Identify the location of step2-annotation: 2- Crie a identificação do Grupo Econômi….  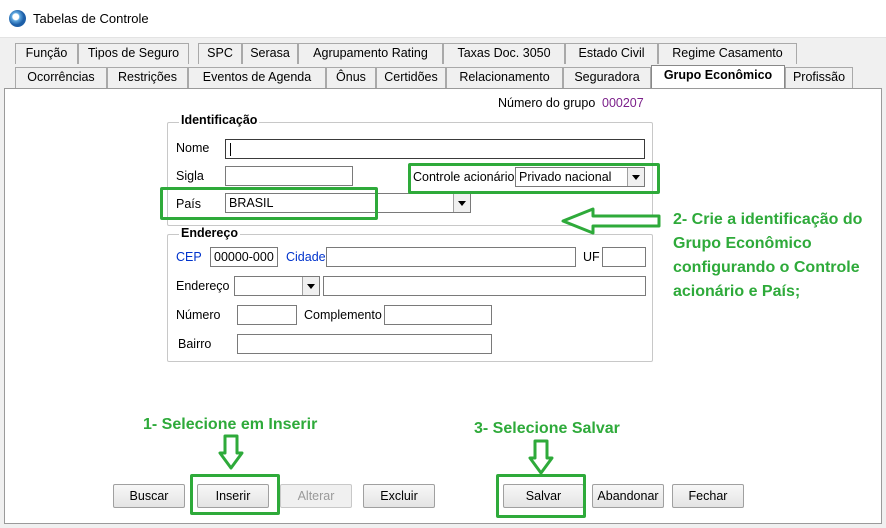
(768, 255).